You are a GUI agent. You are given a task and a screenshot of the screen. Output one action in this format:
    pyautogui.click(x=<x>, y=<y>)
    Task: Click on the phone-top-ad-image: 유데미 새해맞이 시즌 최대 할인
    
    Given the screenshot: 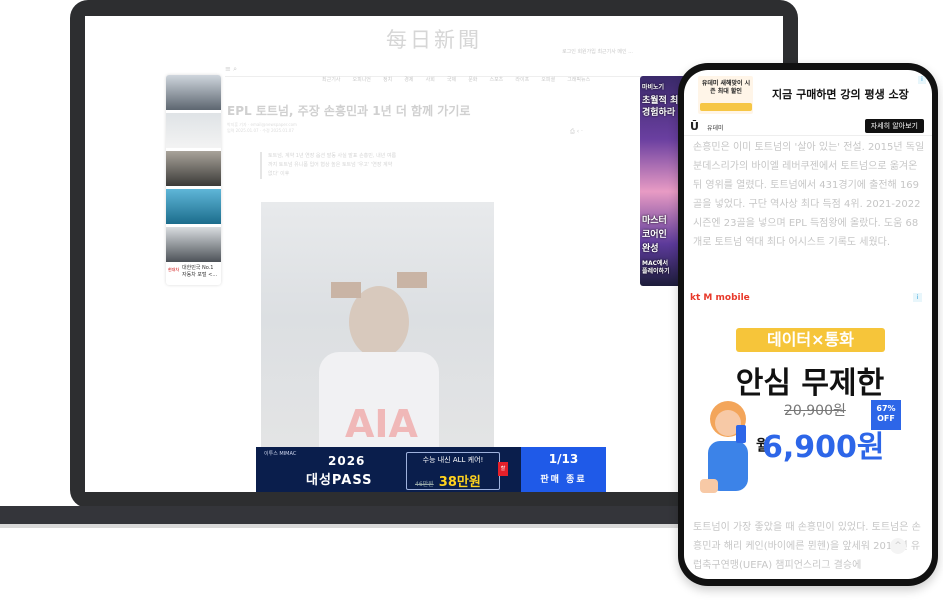 What is the action you would take?
    pyautogui.click(x=725, y=95)
    